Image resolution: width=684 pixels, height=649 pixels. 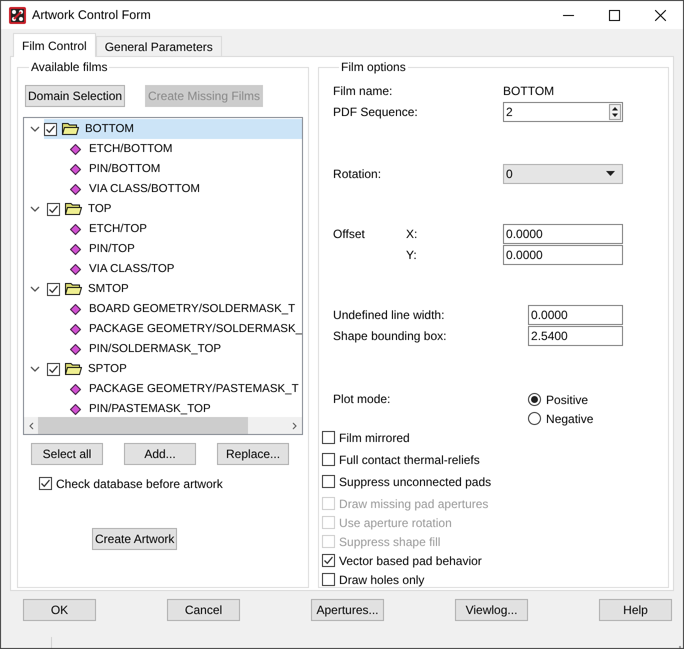 What do you see at coordinates (357, 173) in the screenshot?
I see `field-label: Rotation:` at bounding box center [357, 173].